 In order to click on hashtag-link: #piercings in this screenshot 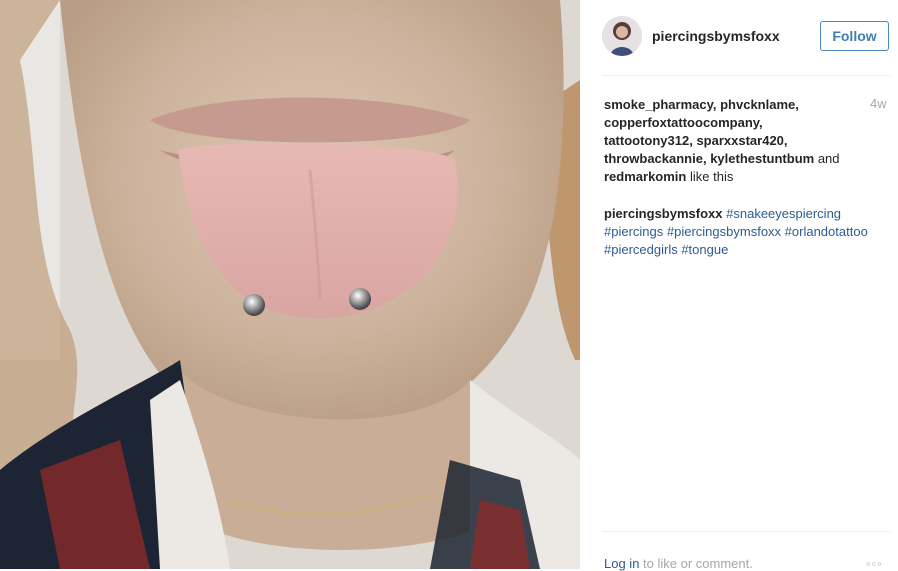, I will do `click(633, 231)`.